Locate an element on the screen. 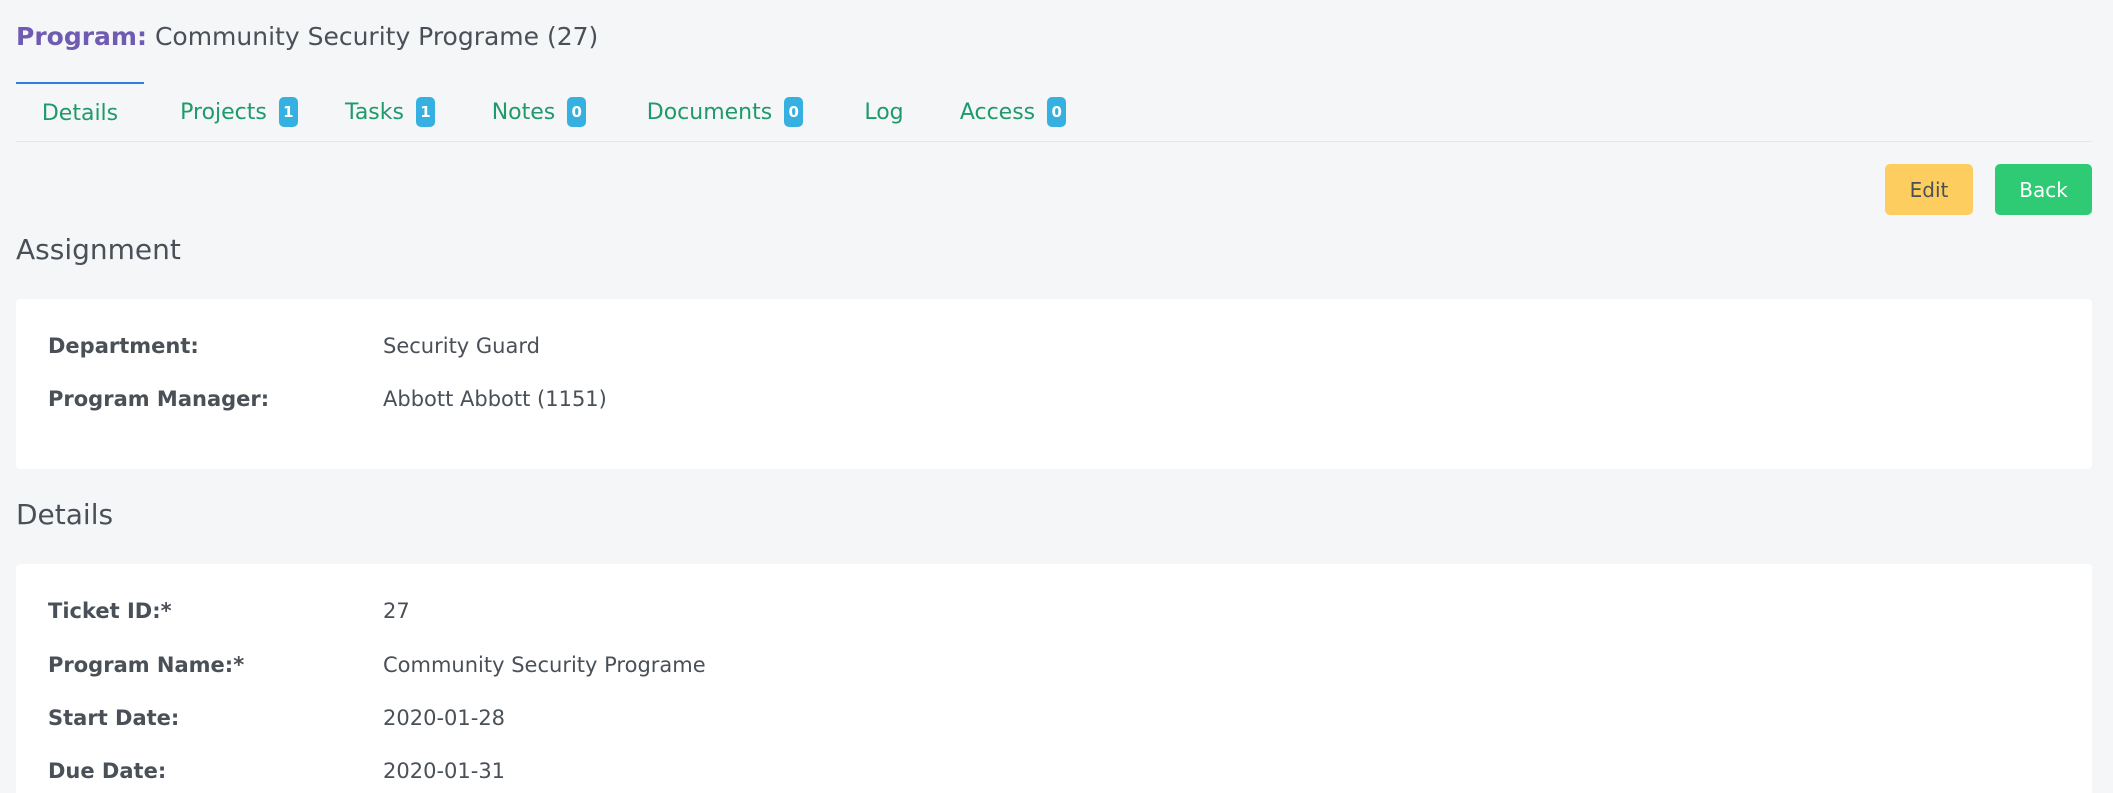  tab-label: Log is located at coordinates (884, 112).